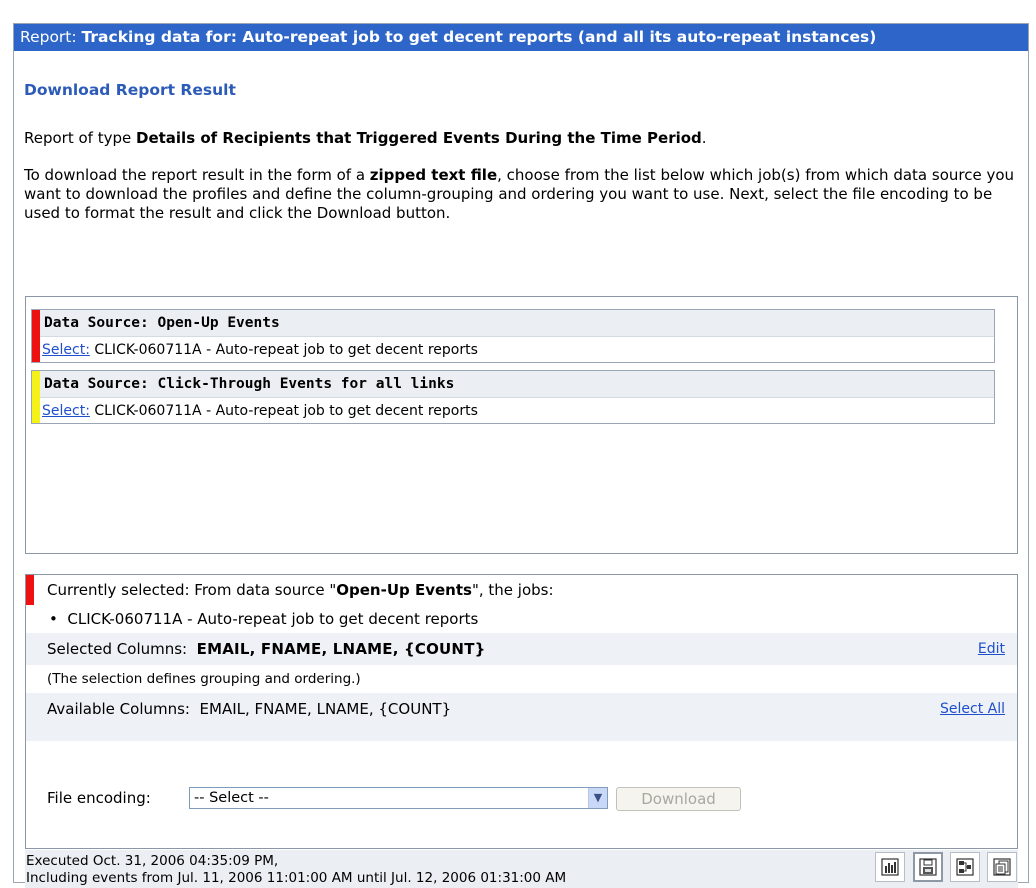  I want to click on report-type-prefix: Report of type, so click(80, 138).